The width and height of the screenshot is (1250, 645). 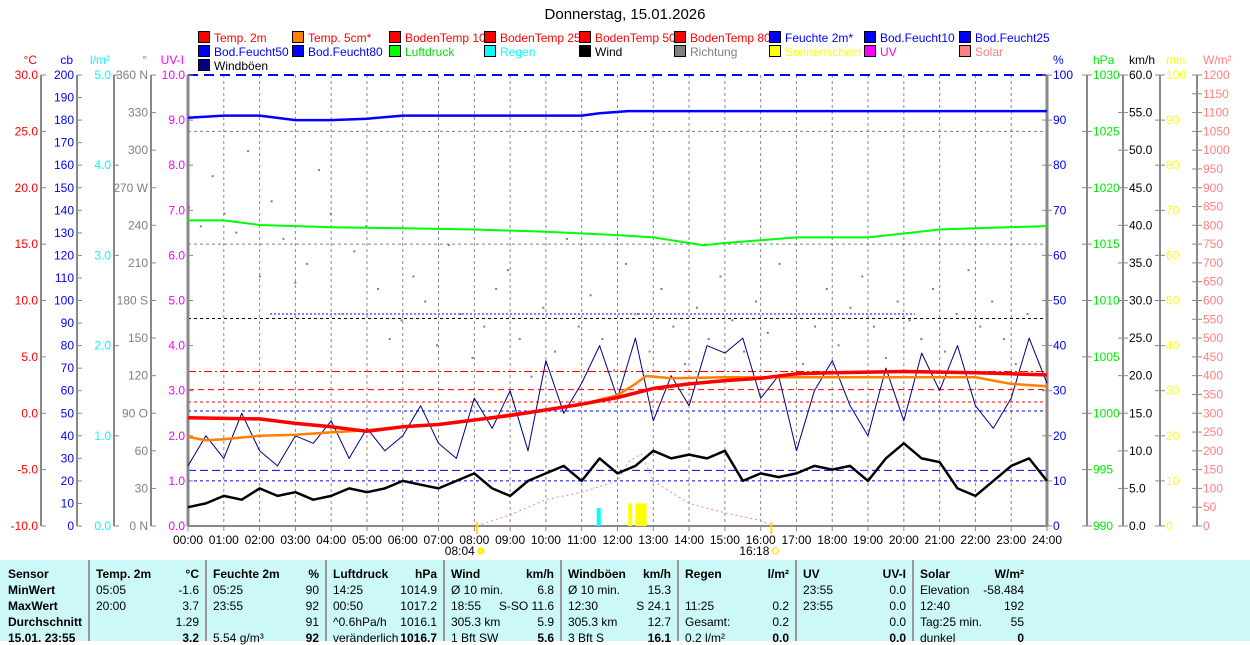 I want to click on axis-tick-label: 5.0, so click(x=29, y=357).